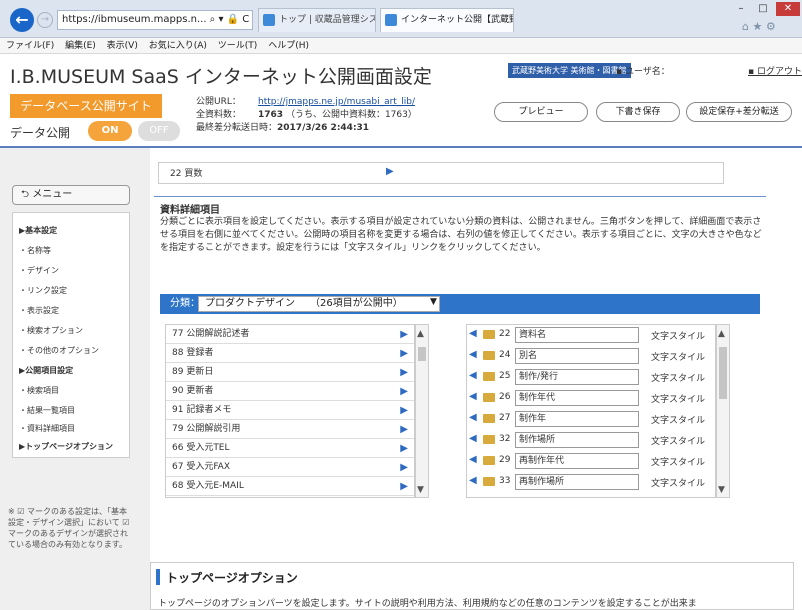 The width and height of the screenshot is (802, 610). I want to click on sidebar-item-search-option: ・検索オプション, so click(51, 330).